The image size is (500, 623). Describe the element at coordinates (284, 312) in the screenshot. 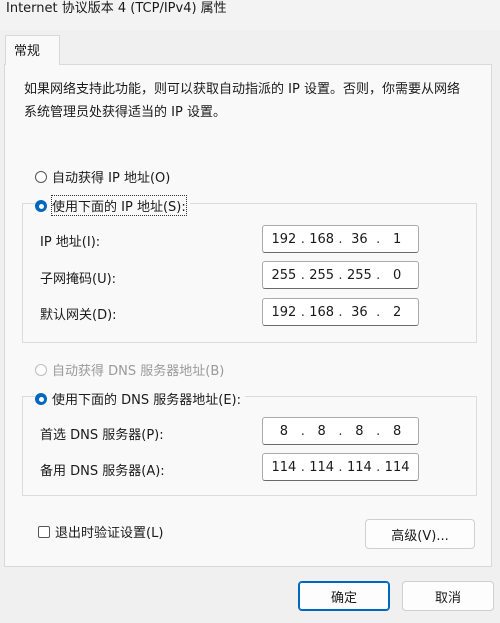

I see `gw-octet-1: 192` at that location.